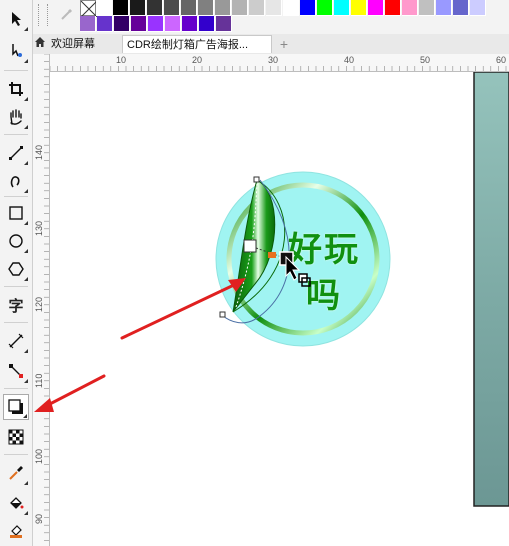 This screenshot has height=546, width=509. I want to click on shape-edit-icon, so click(17, 50).